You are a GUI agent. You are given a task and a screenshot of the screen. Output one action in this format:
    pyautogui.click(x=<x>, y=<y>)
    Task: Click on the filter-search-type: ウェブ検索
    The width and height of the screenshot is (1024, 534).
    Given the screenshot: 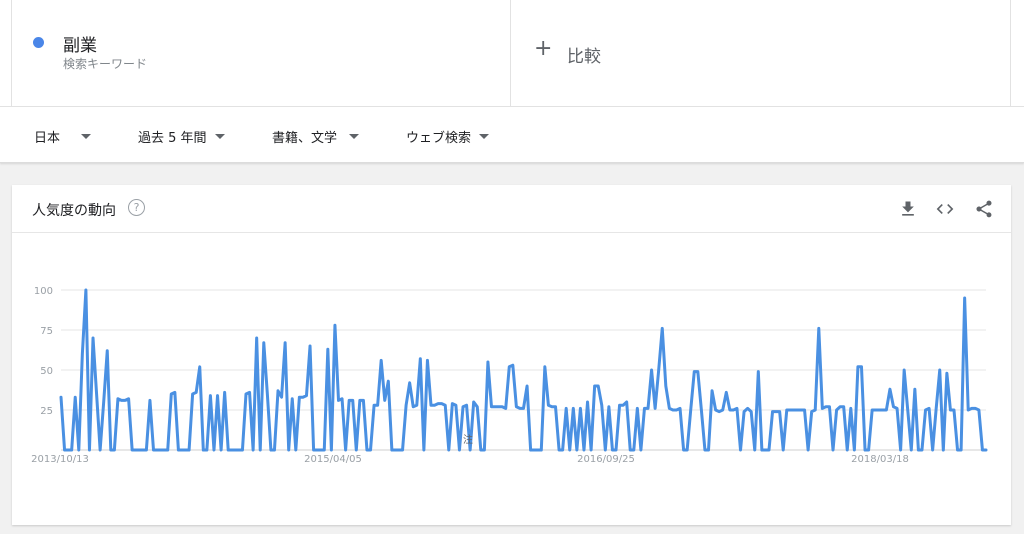 What is the action you would take?
    pyautogui.click(x=448, y=136)
    